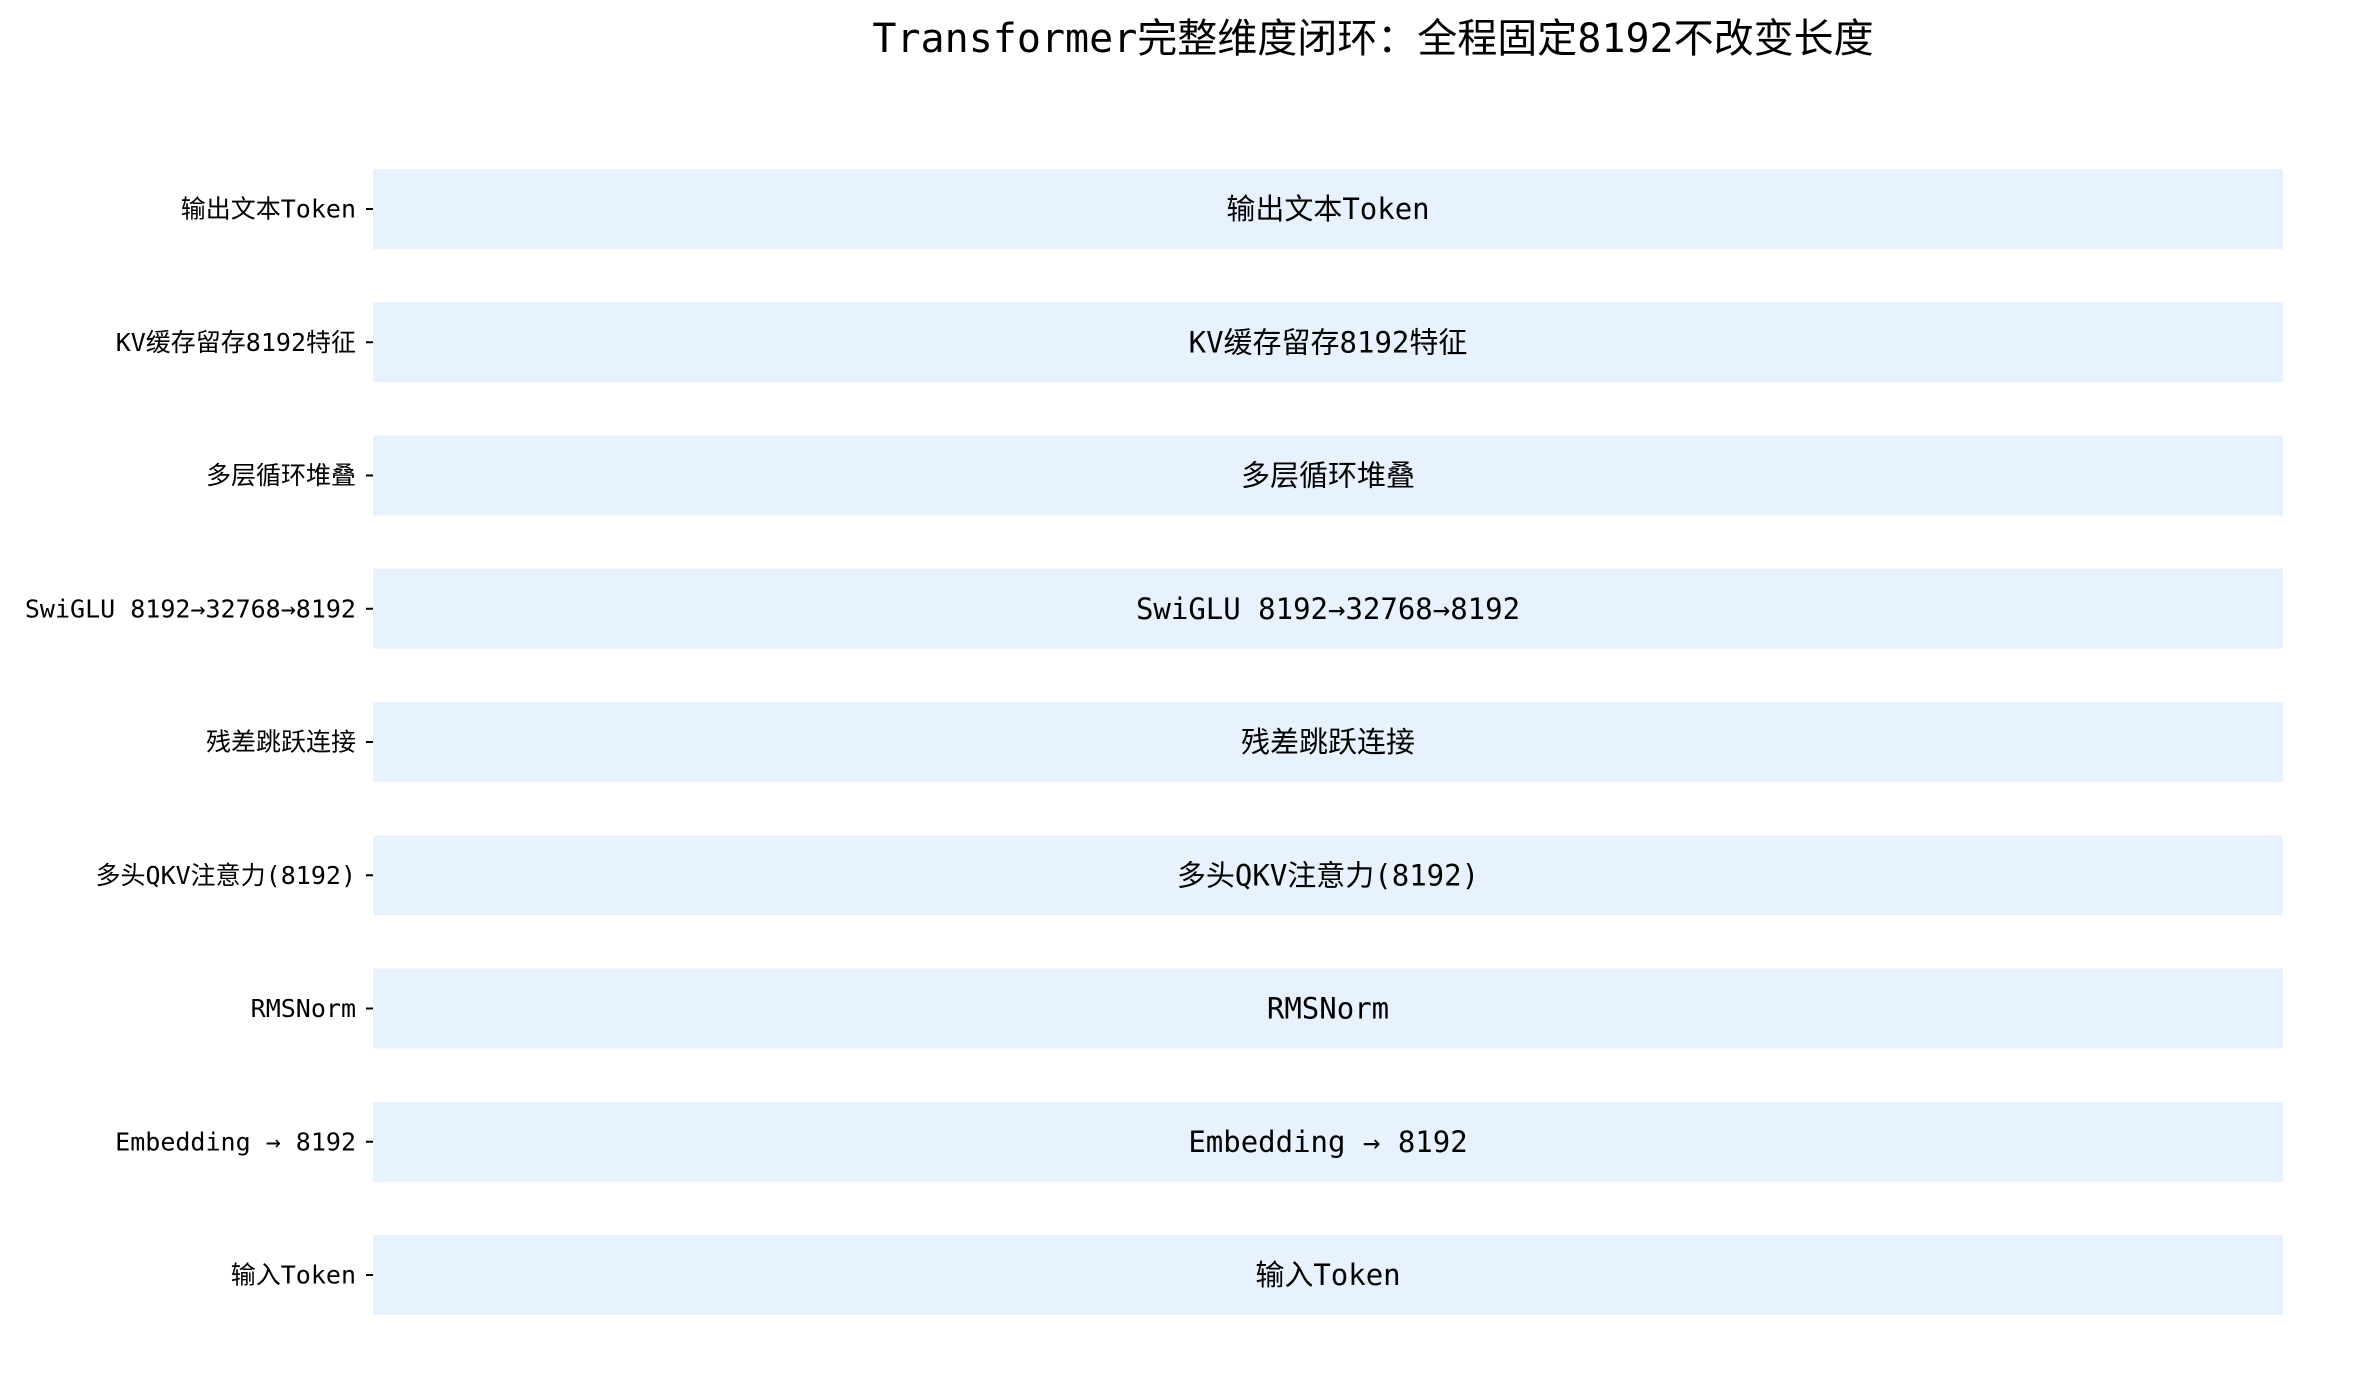 The width and height of the screenshot is (2379, 1379). I want to click on chart-title: Transformer完整维度闭环：全程固定8192不改变长度, so click(1372, 39).